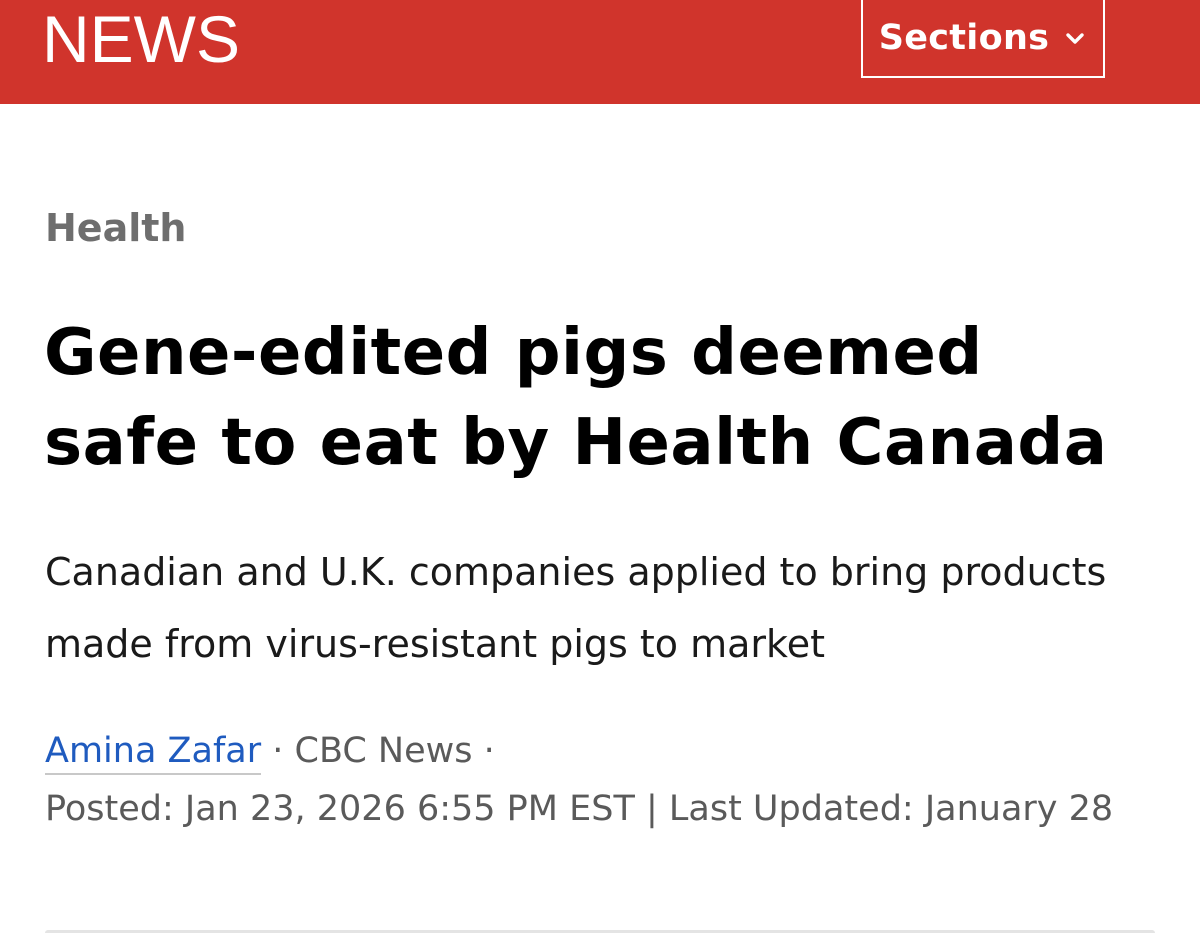 The width and height of the screenshot is (1200, 936). What do you see at coordinates (141, 39) in the screenshot?
I see `news-logo: NEWS` at bounding box center [141, 39].